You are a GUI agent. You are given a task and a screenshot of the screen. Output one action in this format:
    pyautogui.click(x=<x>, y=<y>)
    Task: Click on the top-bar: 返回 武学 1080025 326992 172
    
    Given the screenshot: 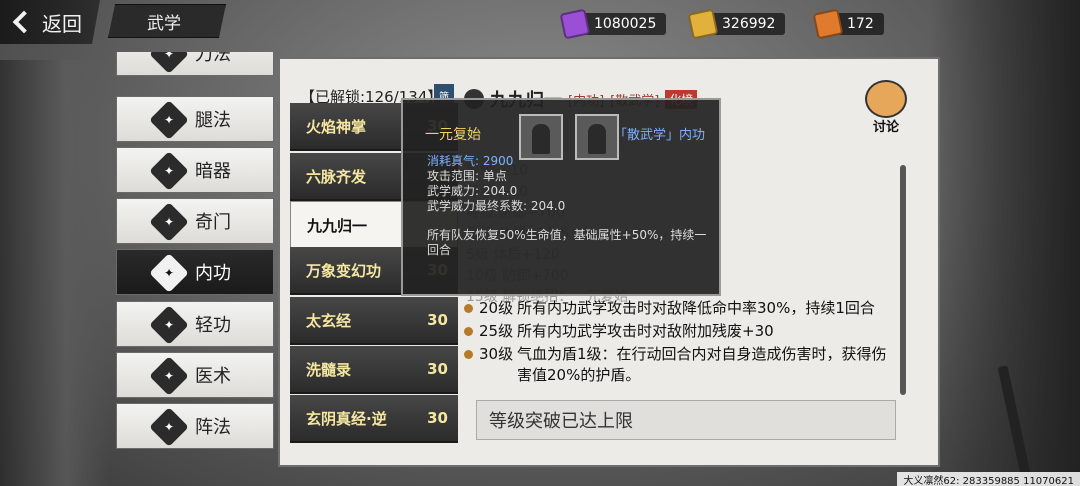 What is the action you would take?
    pyautogui.click(x=540, y=22)
    